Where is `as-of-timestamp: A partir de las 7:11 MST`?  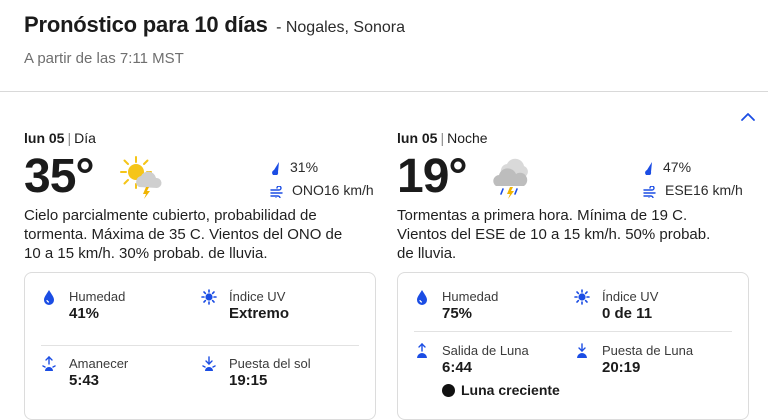 as-of-timestamp: A partir de las 7:11 MST is located at coordinates (104, 58).